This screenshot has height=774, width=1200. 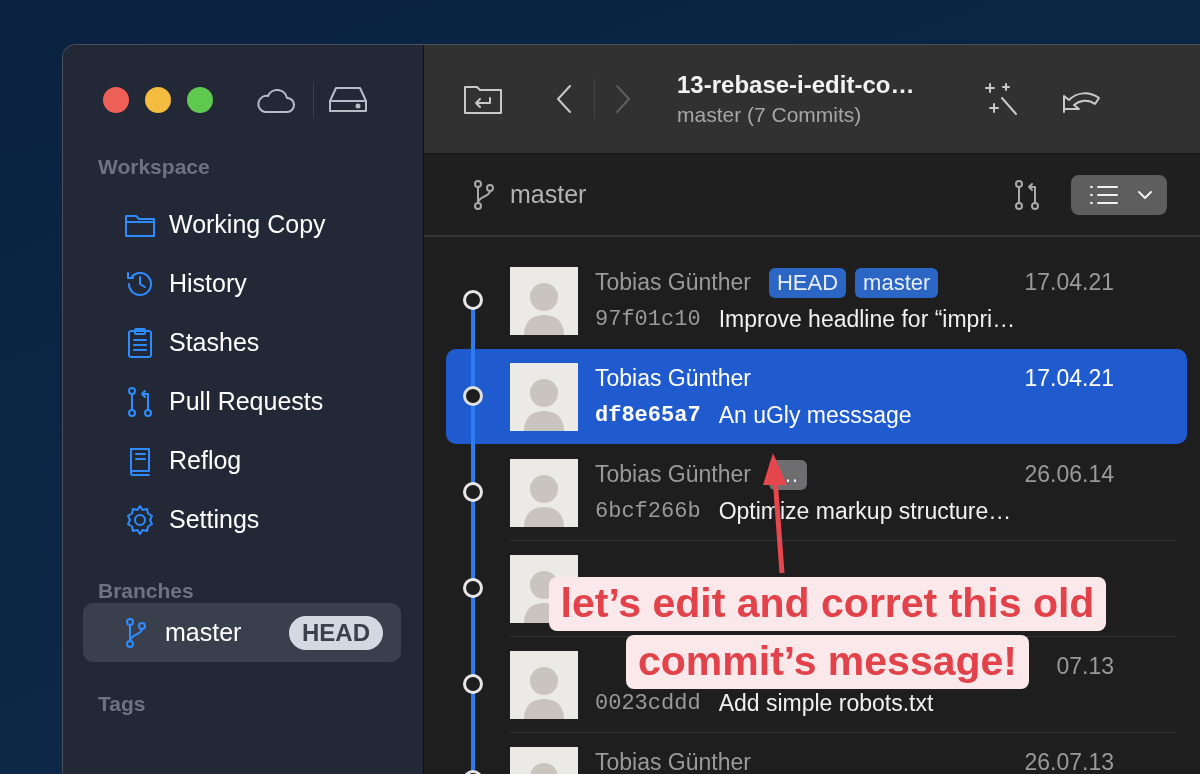 What do you see at coordinates (243, 224) in the screenshot?
I see `sidebar-item: Working Copy` at bounding box center [243, 224].